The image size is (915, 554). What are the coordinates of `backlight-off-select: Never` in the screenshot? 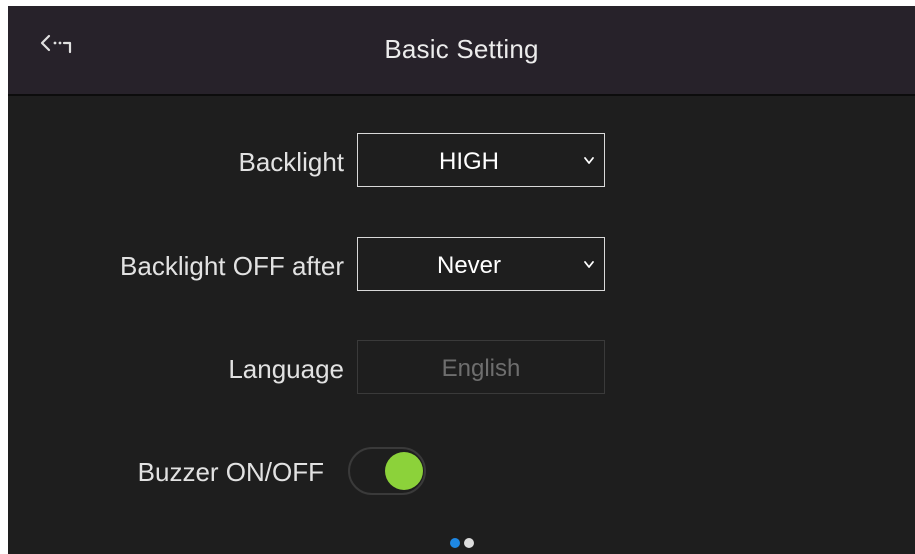 It's located at (481, 264).